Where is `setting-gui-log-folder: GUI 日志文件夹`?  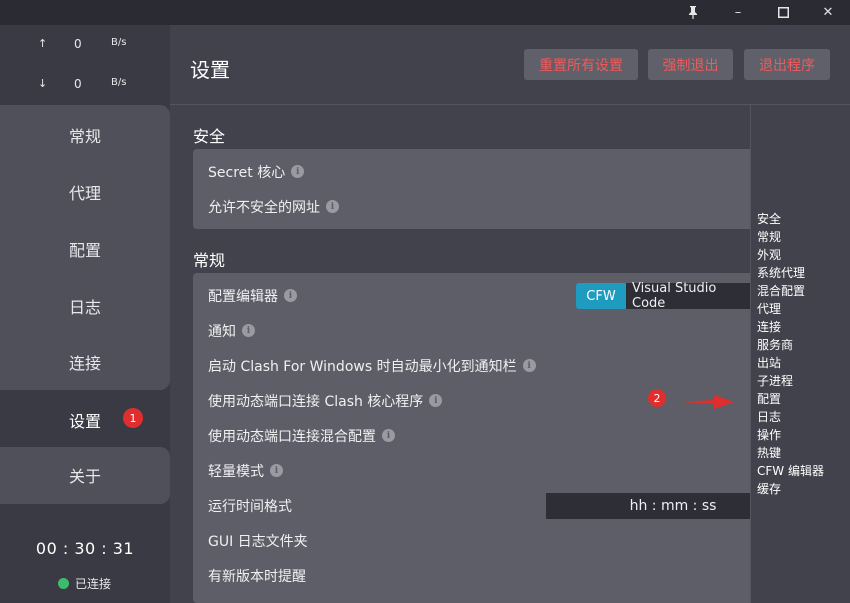
setting-gui-log-folder: GUI 日志文件夹 is located at coordinates (258, 540).